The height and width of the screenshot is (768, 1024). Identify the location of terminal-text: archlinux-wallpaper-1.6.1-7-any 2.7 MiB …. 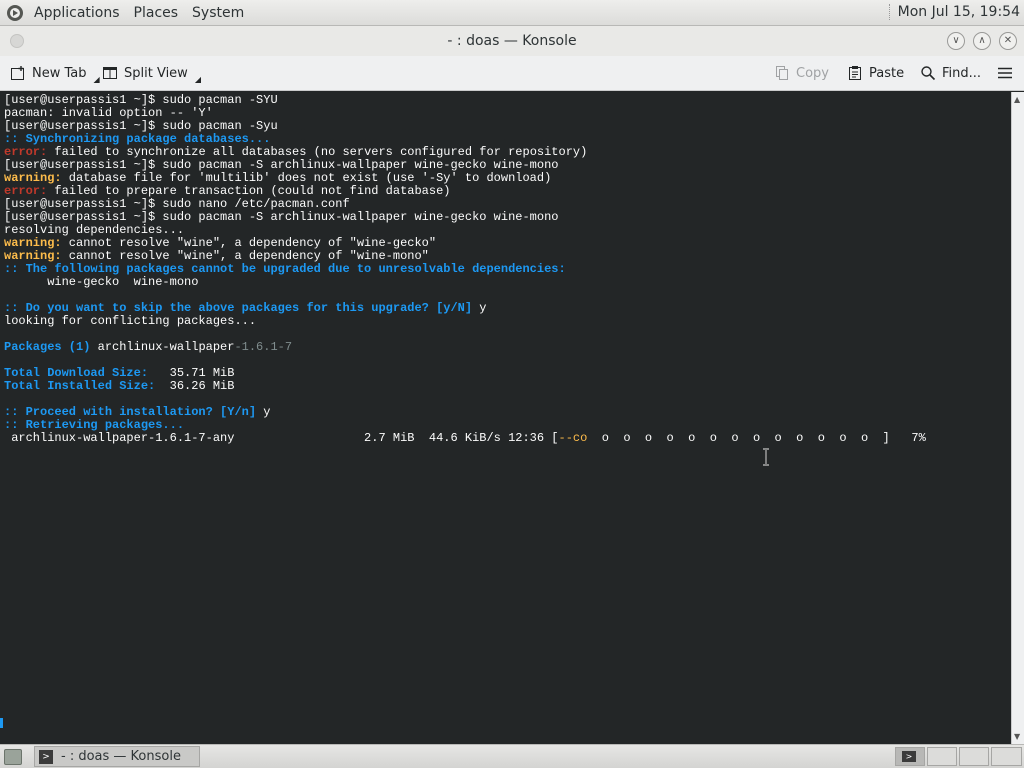
(281, 438).